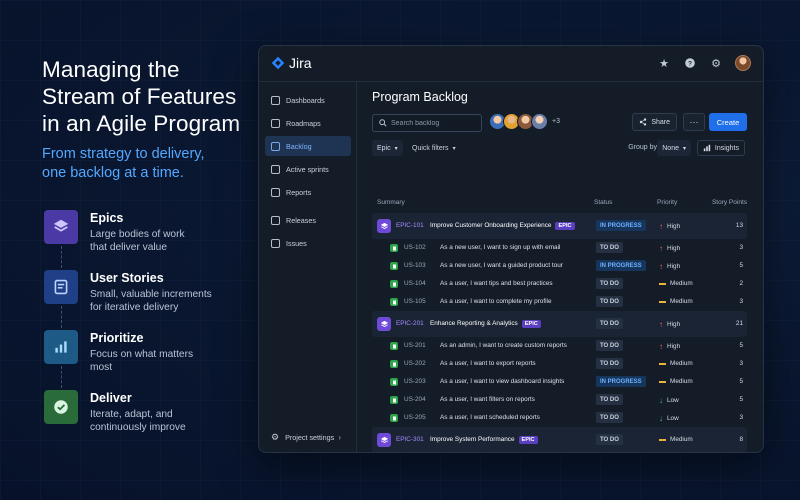  Describe the element at coordinates (485, 324) in the screenshot. I see `issue-summary: Enhance Reporting & Analytics EPIC` at that location.